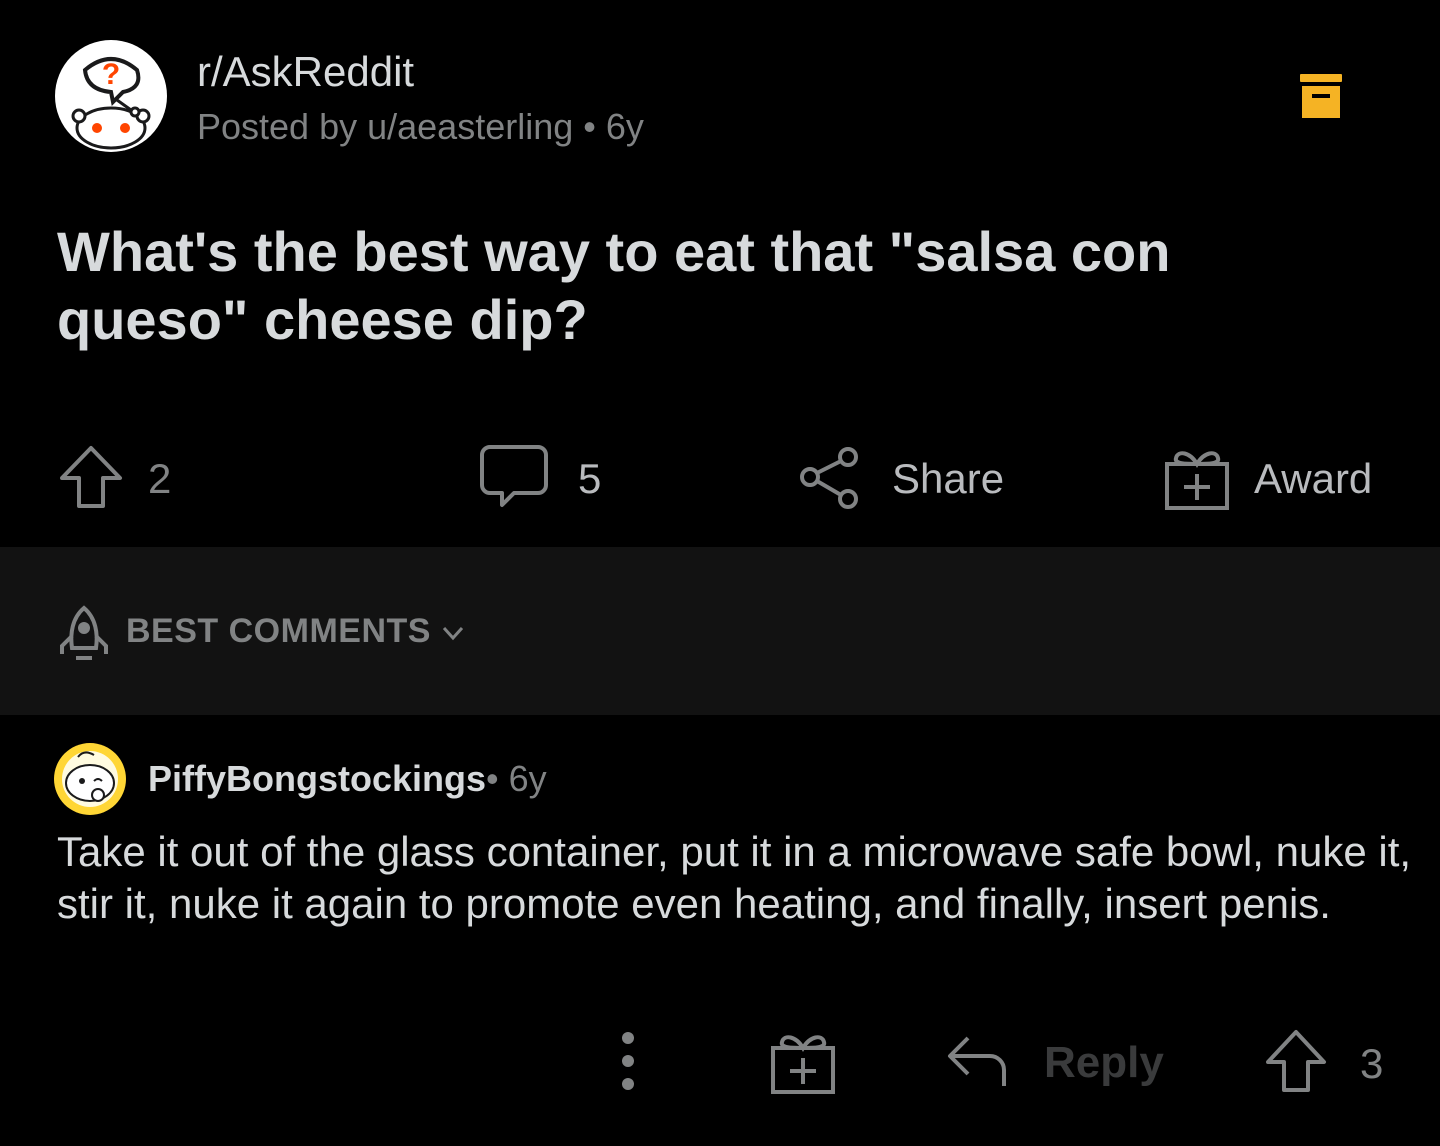 This screenshot has height=1146, width=1440. Describe the element at coordinates (948, 478) in the screenshot. I see `share-label: Share` at that location.